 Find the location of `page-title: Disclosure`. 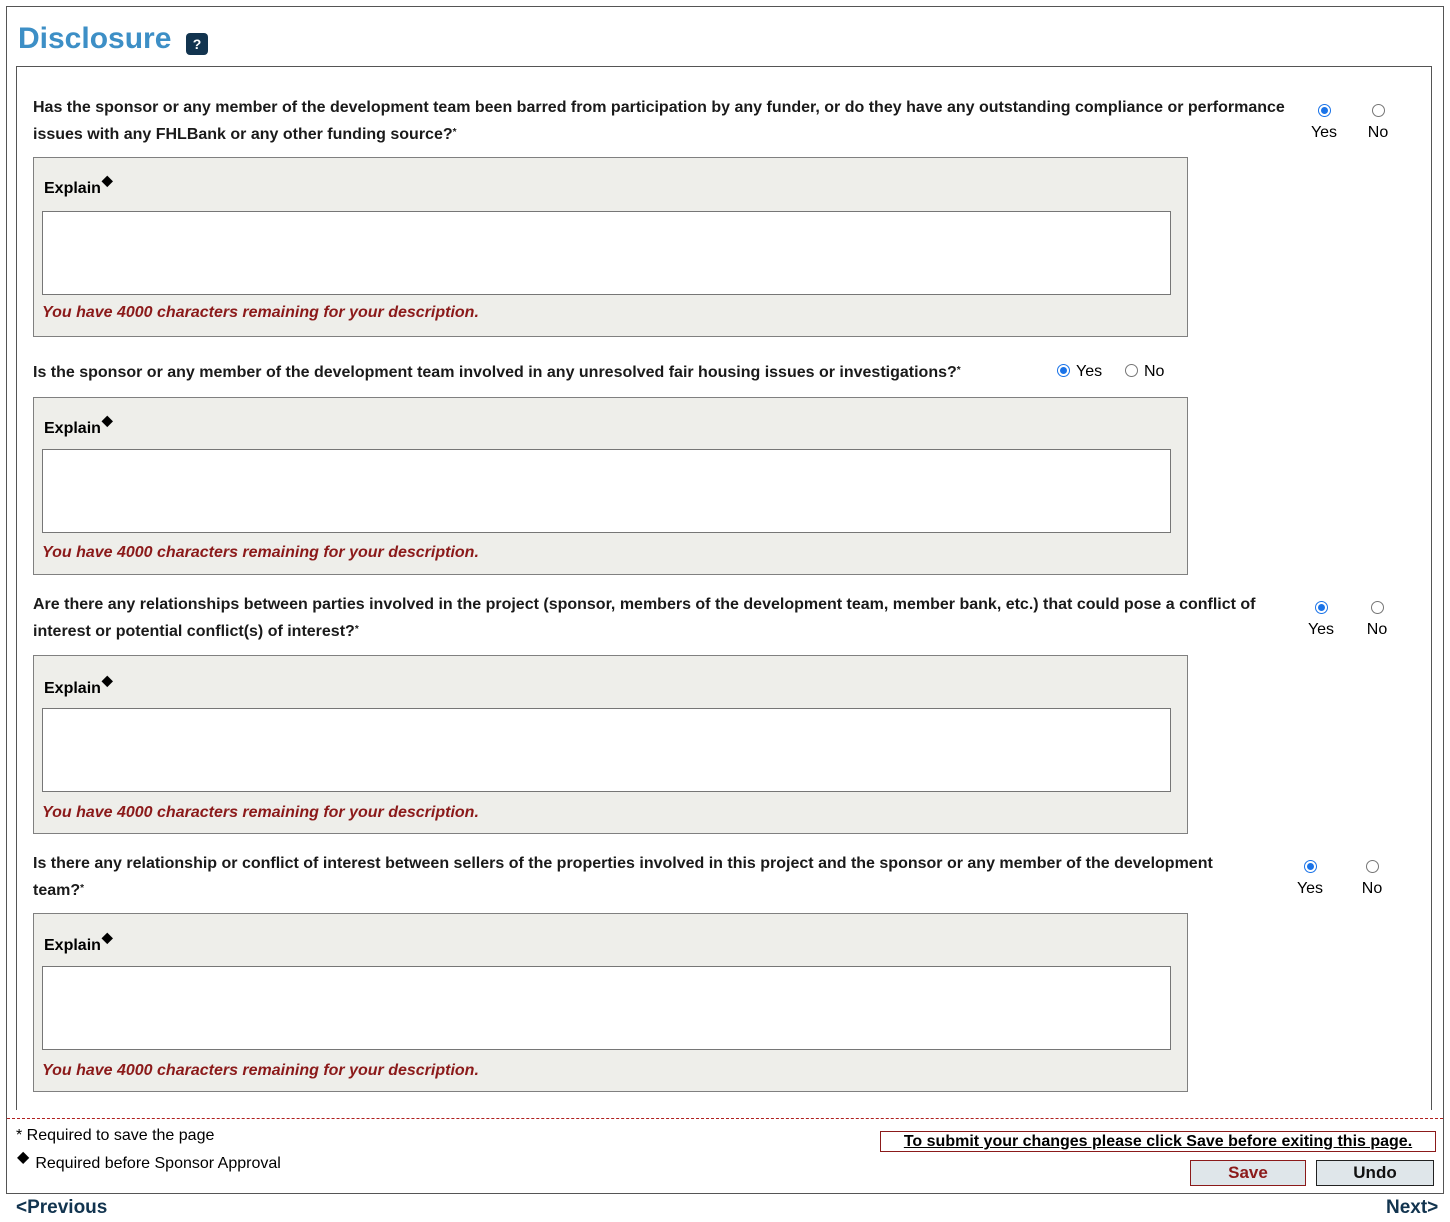

page-title: Disclosure is located at coordinates (95, 38).